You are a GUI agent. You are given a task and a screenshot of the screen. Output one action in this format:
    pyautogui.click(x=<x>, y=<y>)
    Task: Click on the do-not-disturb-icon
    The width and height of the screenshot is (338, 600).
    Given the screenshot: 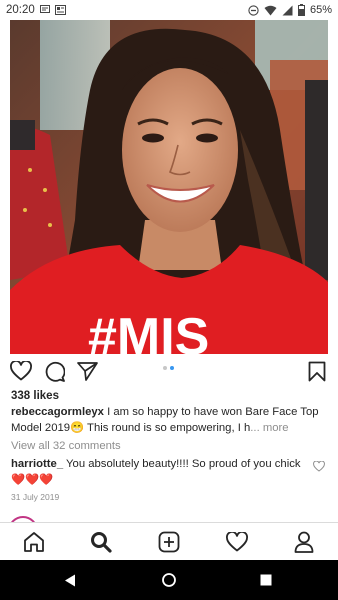 What is the action you would take?
    pyautogui.click(x=253, y=10)
    